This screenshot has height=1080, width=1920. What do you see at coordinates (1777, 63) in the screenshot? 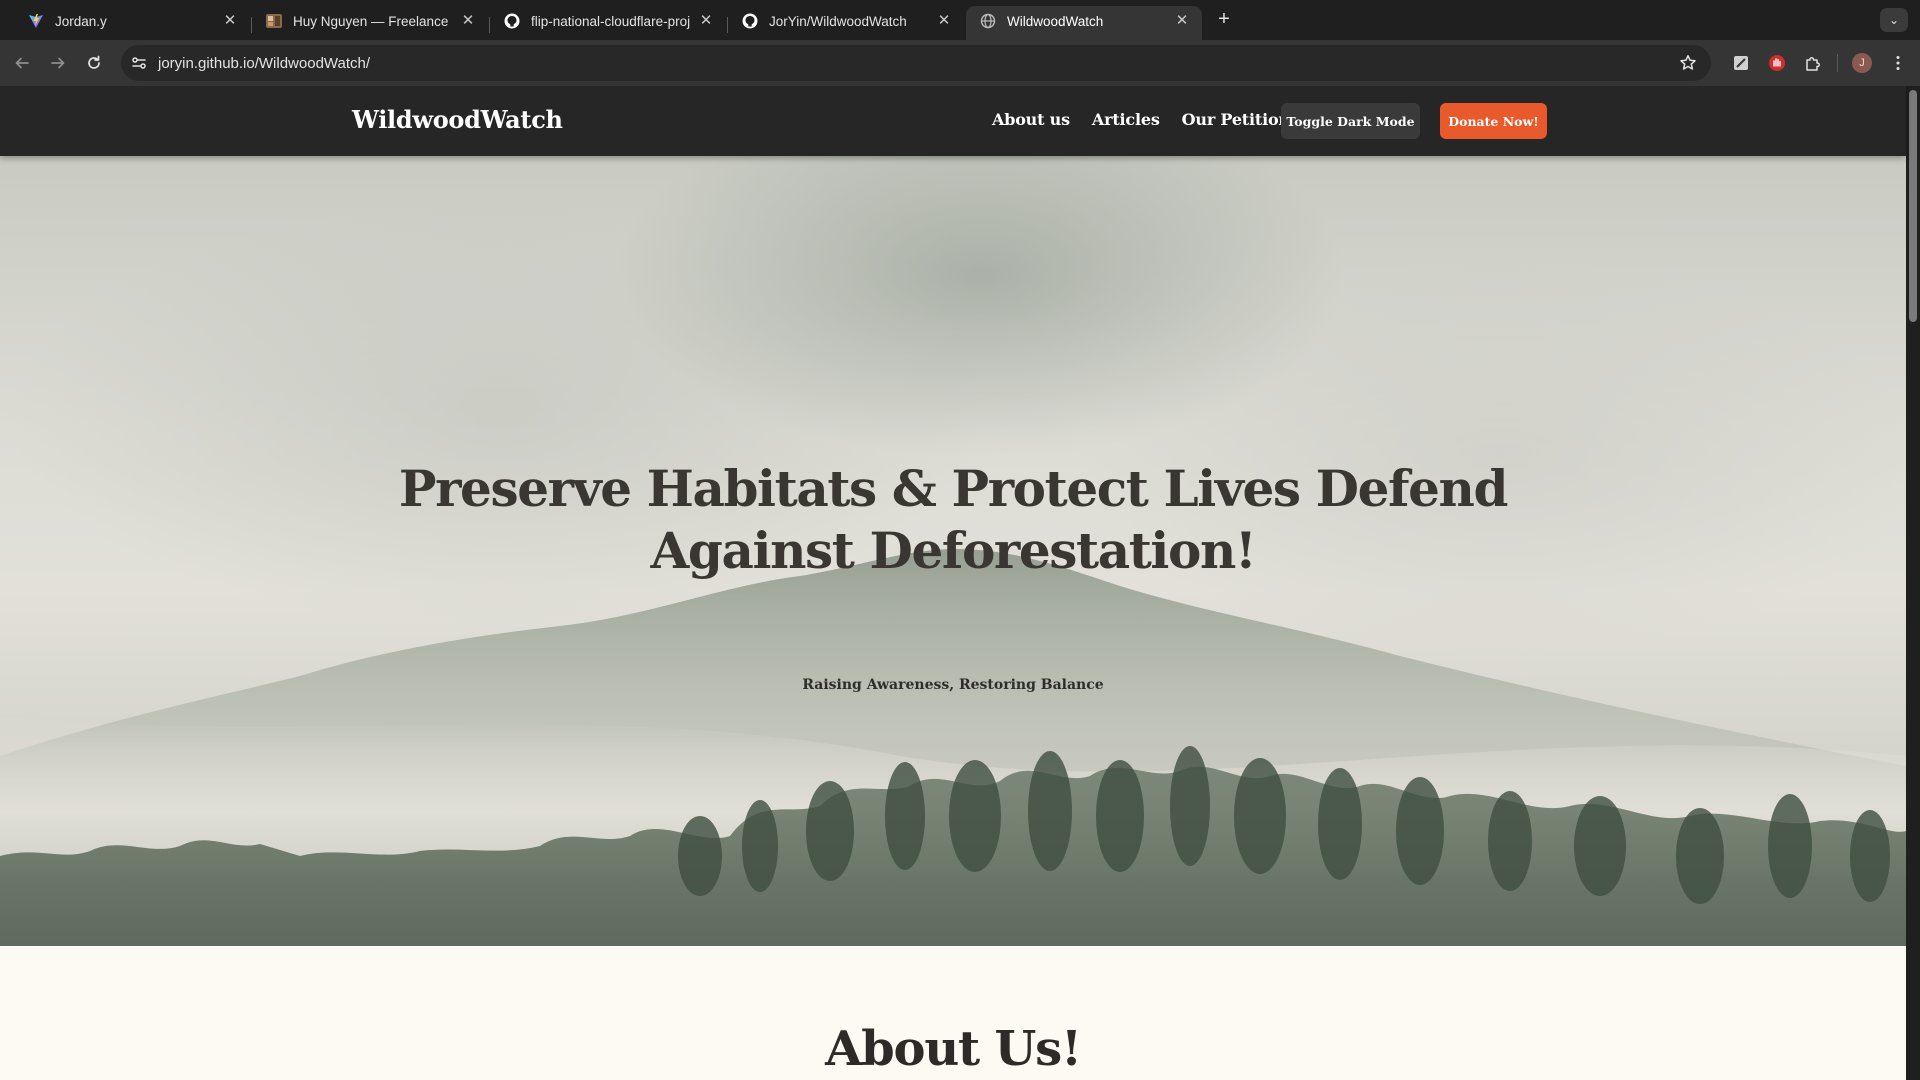
I see `extension-hand-icon` at bounding box center [1777, 63].